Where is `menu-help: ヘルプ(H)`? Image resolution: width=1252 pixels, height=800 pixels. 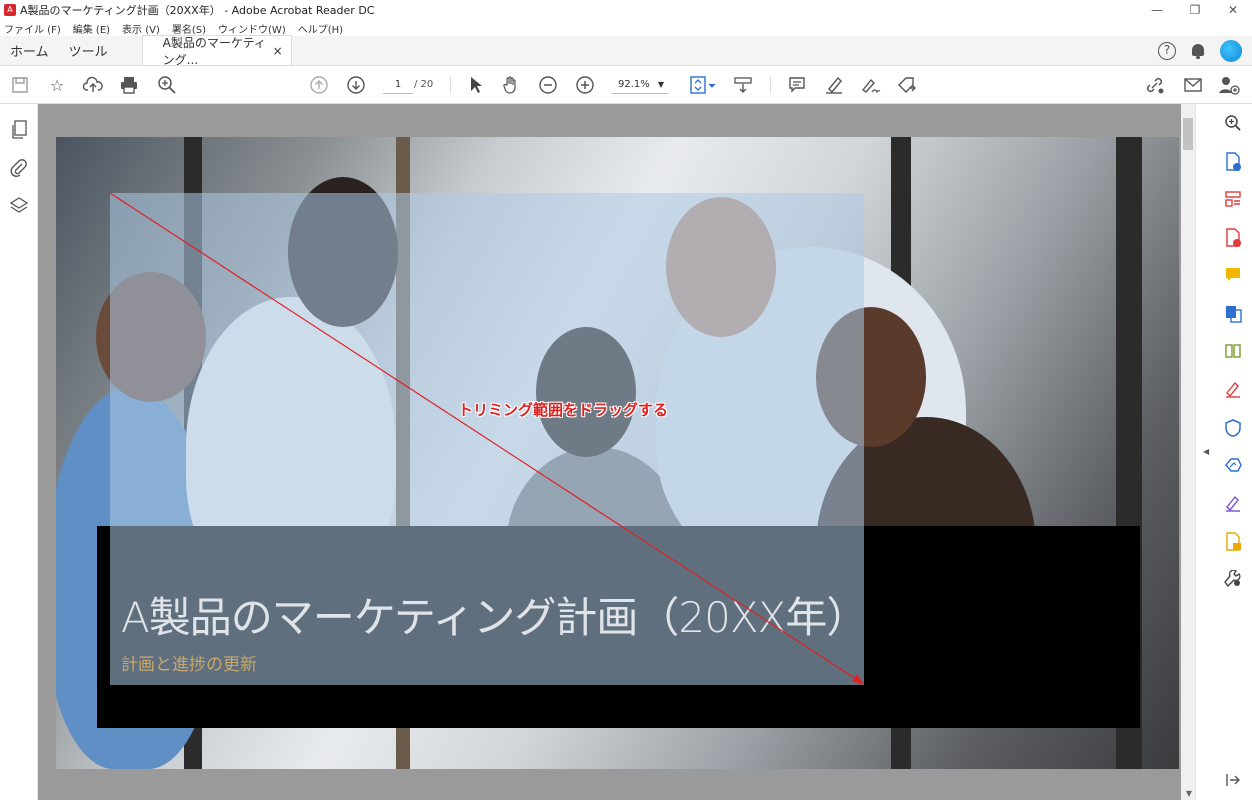 menu-help: ヘルプ(H) is located at coordinates (320, 28).